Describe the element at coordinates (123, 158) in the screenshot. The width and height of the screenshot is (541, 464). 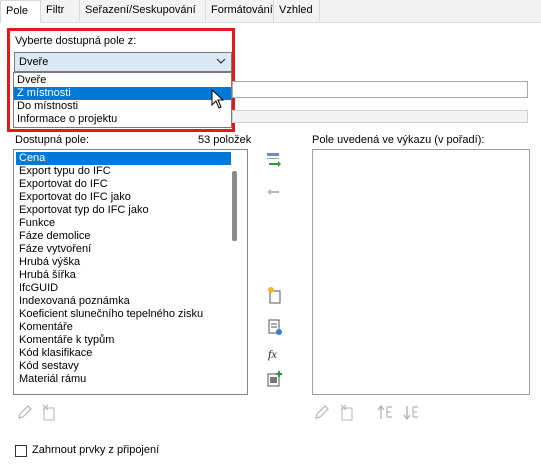
I see `list-item-selected: Cena` at that location.